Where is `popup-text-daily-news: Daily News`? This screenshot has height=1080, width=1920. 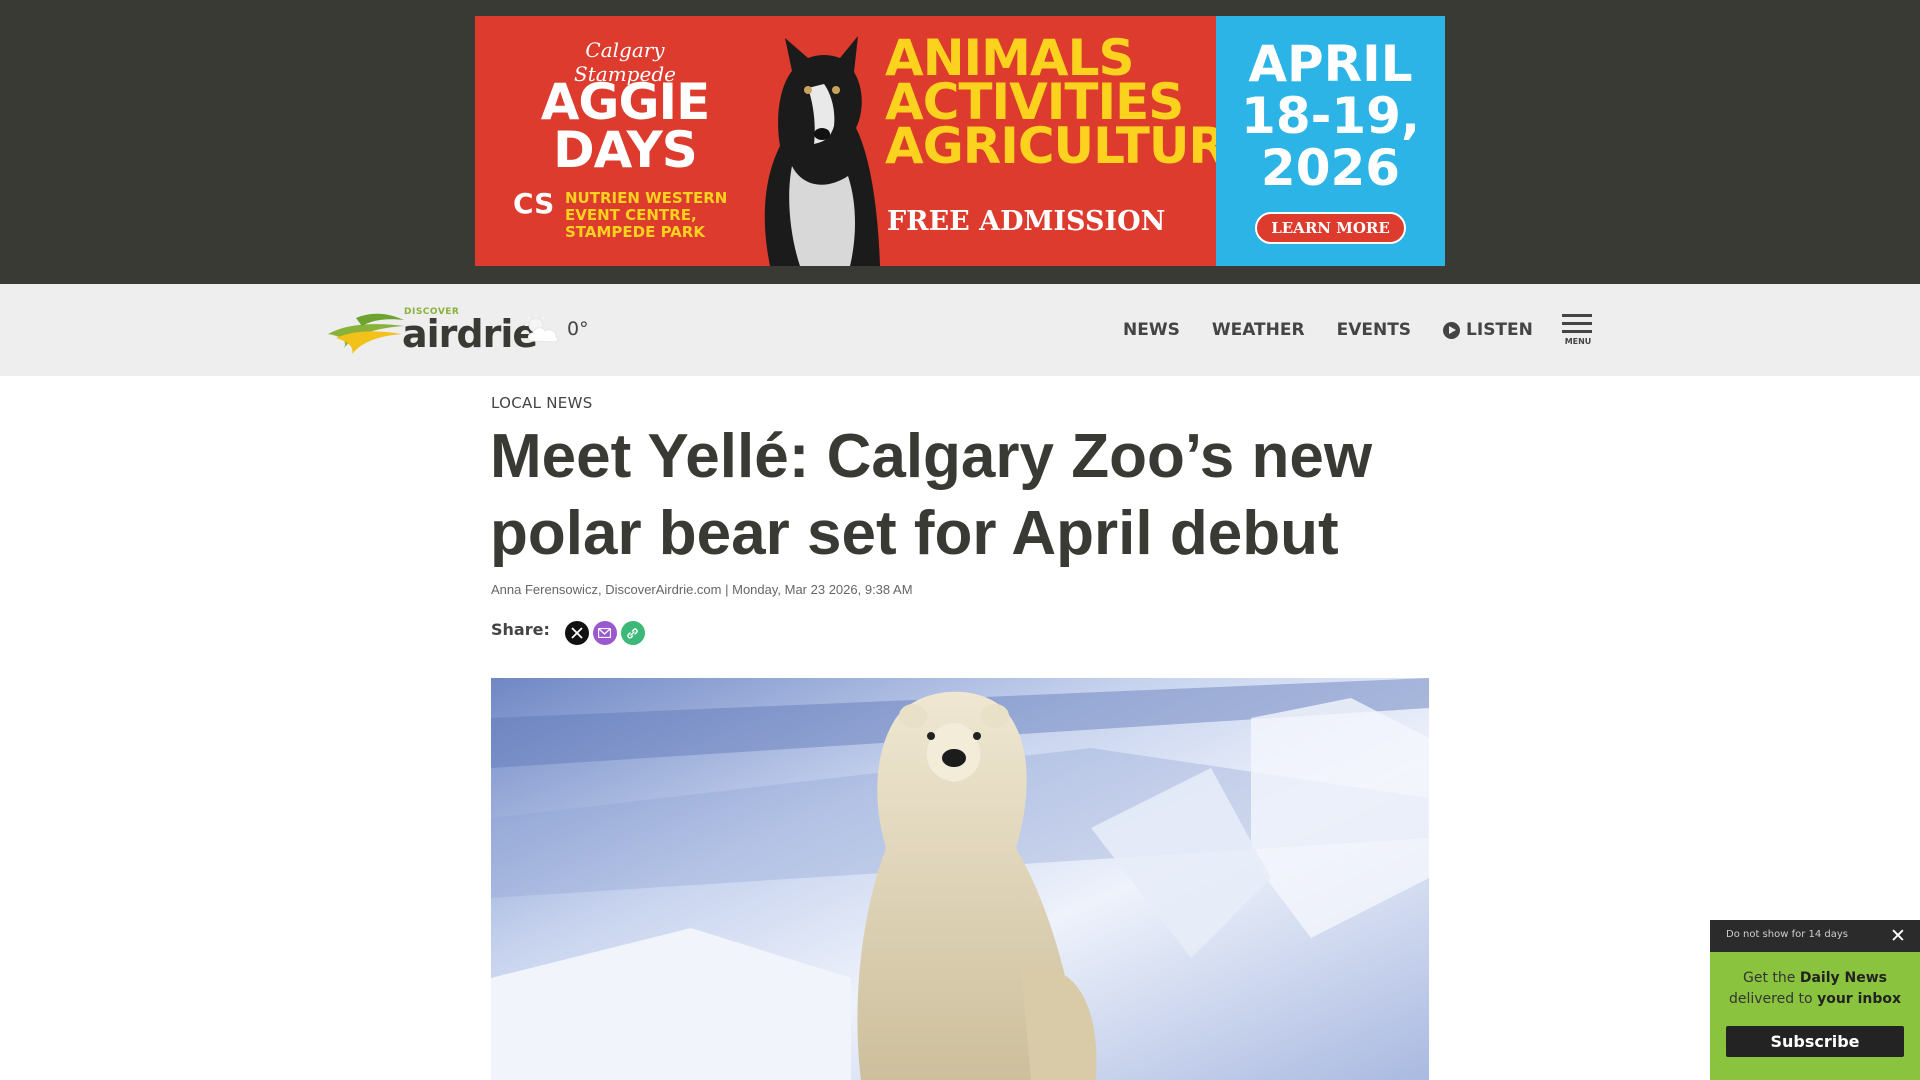
popup-text-daily-news: Daily News is located at coordinates (1843, 978).